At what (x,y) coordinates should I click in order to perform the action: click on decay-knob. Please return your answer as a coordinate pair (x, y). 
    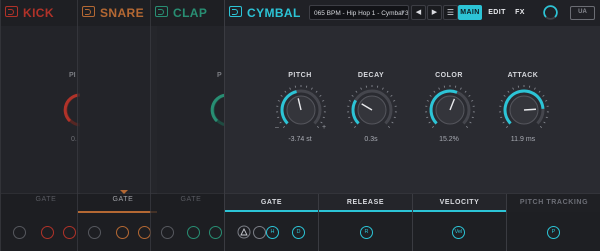
    Looking at the image, I should click on (372, 110).